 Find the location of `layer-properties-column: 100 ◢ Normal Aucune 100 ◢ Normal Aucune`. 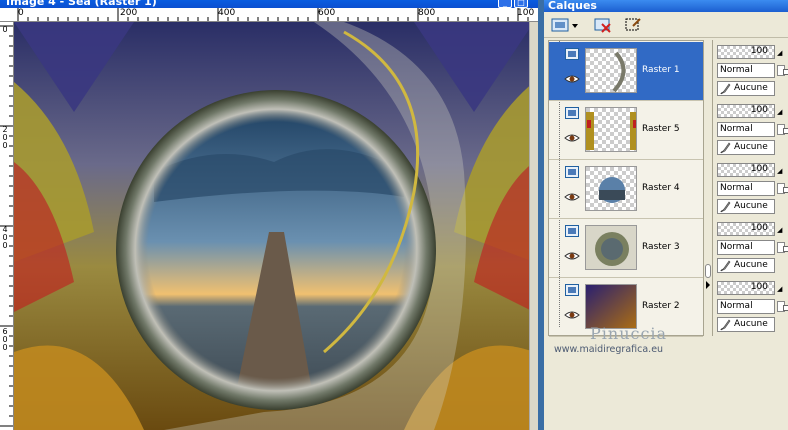

layer-properties-column: 100 ◢ Normal Aucune 100 ◢ Normal Aucune is located at coordinates (750, 188).